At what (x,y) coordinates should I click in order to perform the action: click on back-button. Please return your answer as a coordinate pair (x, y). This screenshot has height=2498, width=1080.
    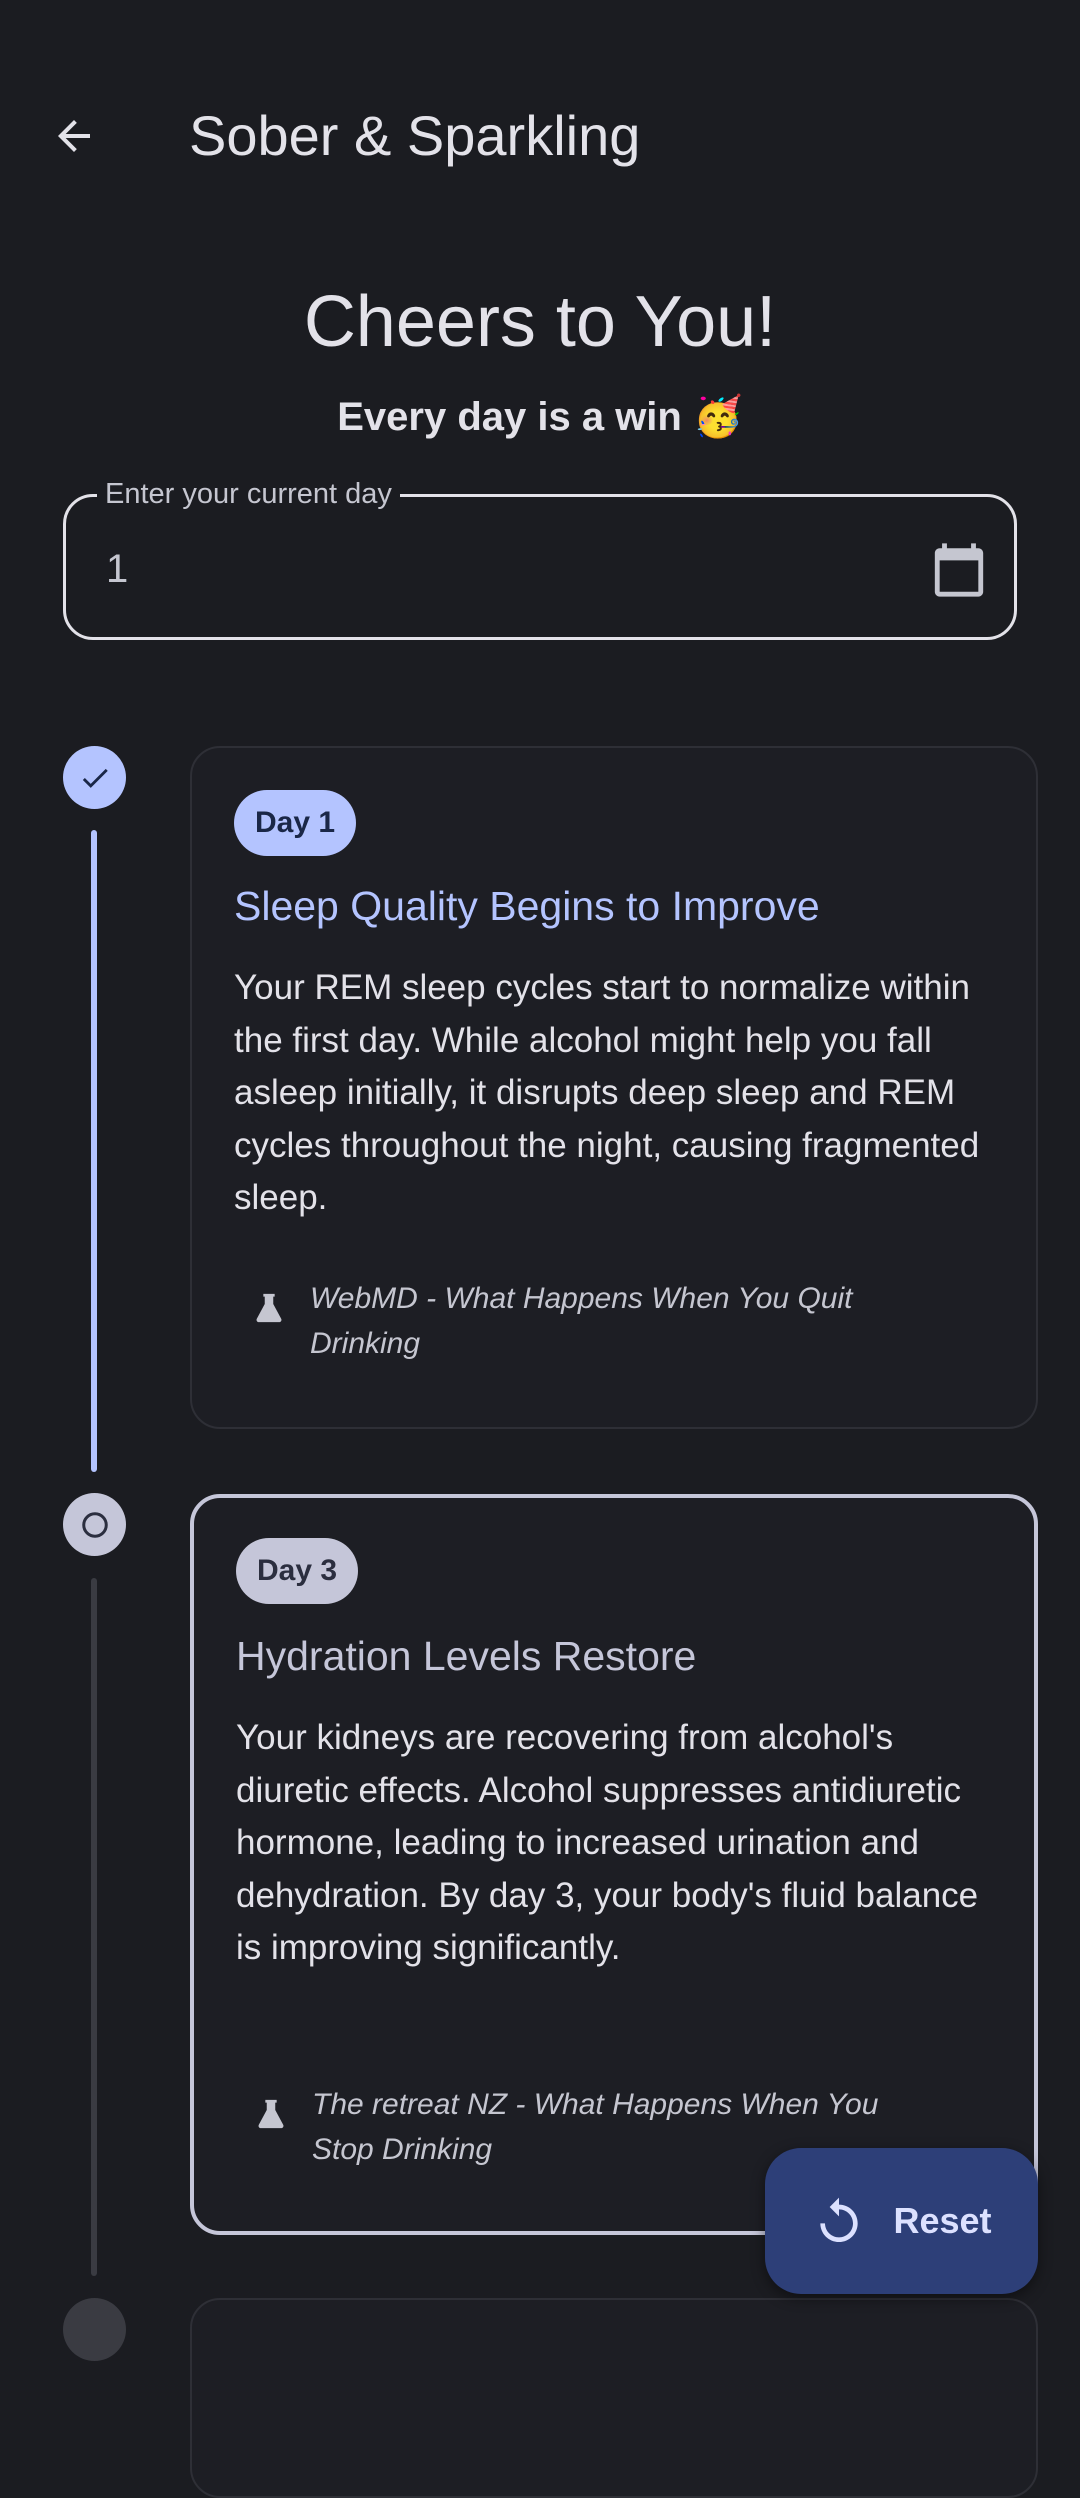
    Looking at the image, I should click on (74, 136).